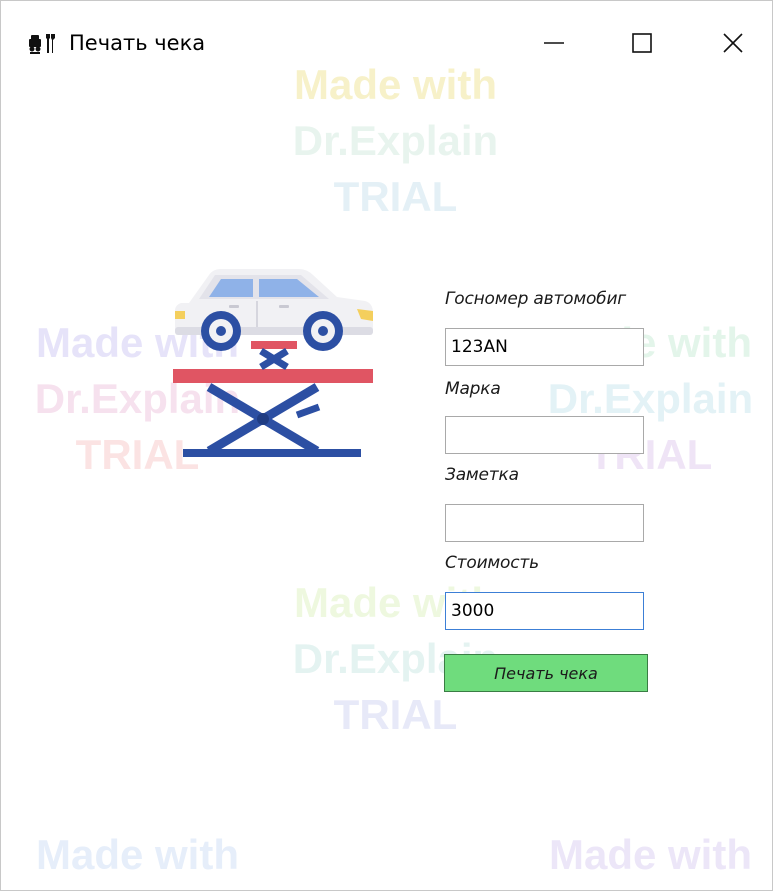  Describe the element at coordinates (546, 673) in the screenshot. I see `print-receipt-button: Печать чека` at that location.